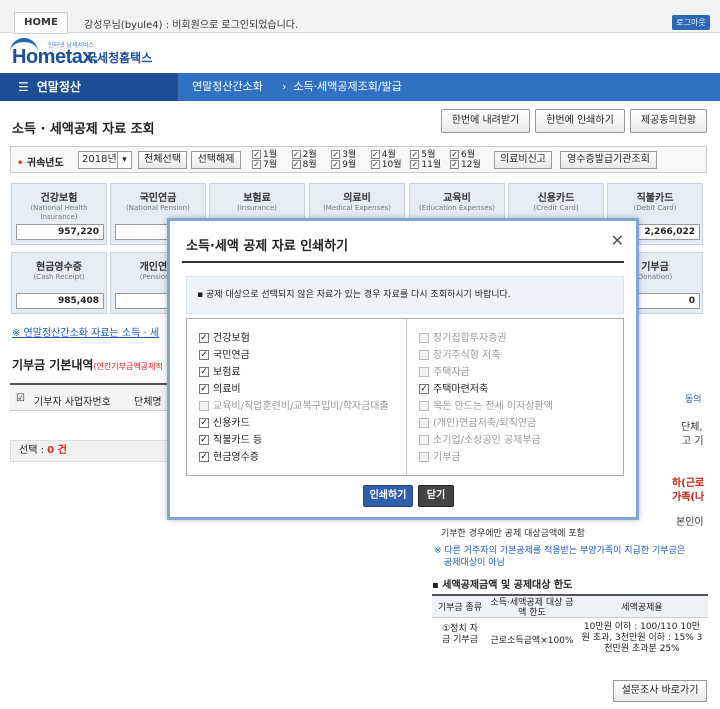 The height and width of the screenshot is (709, 720). Describe the element at coordinates (59, 267) in the screenshot. I see `card-name: 현금영수증` at that location.